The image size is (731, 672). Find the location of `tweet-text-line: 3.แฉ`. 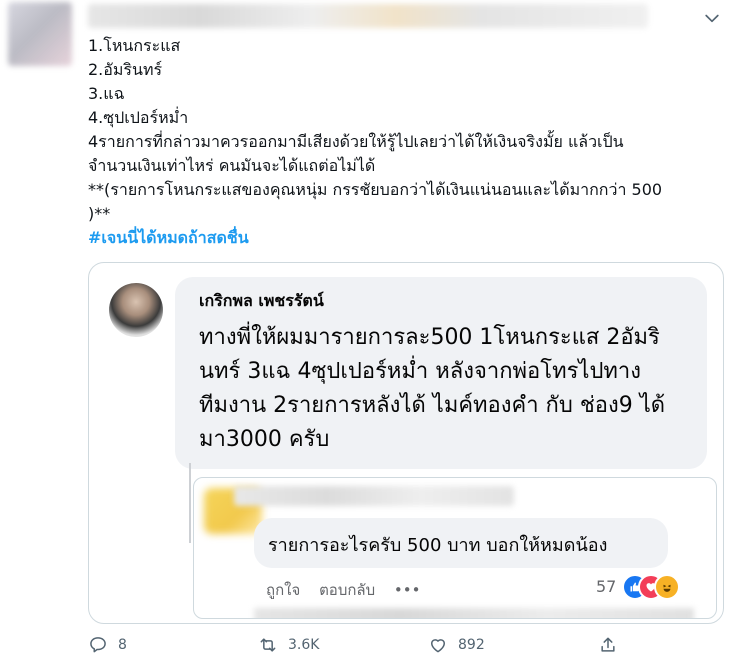

tweet-text-line: 3.แฉ is located at coordinates (106, 93).